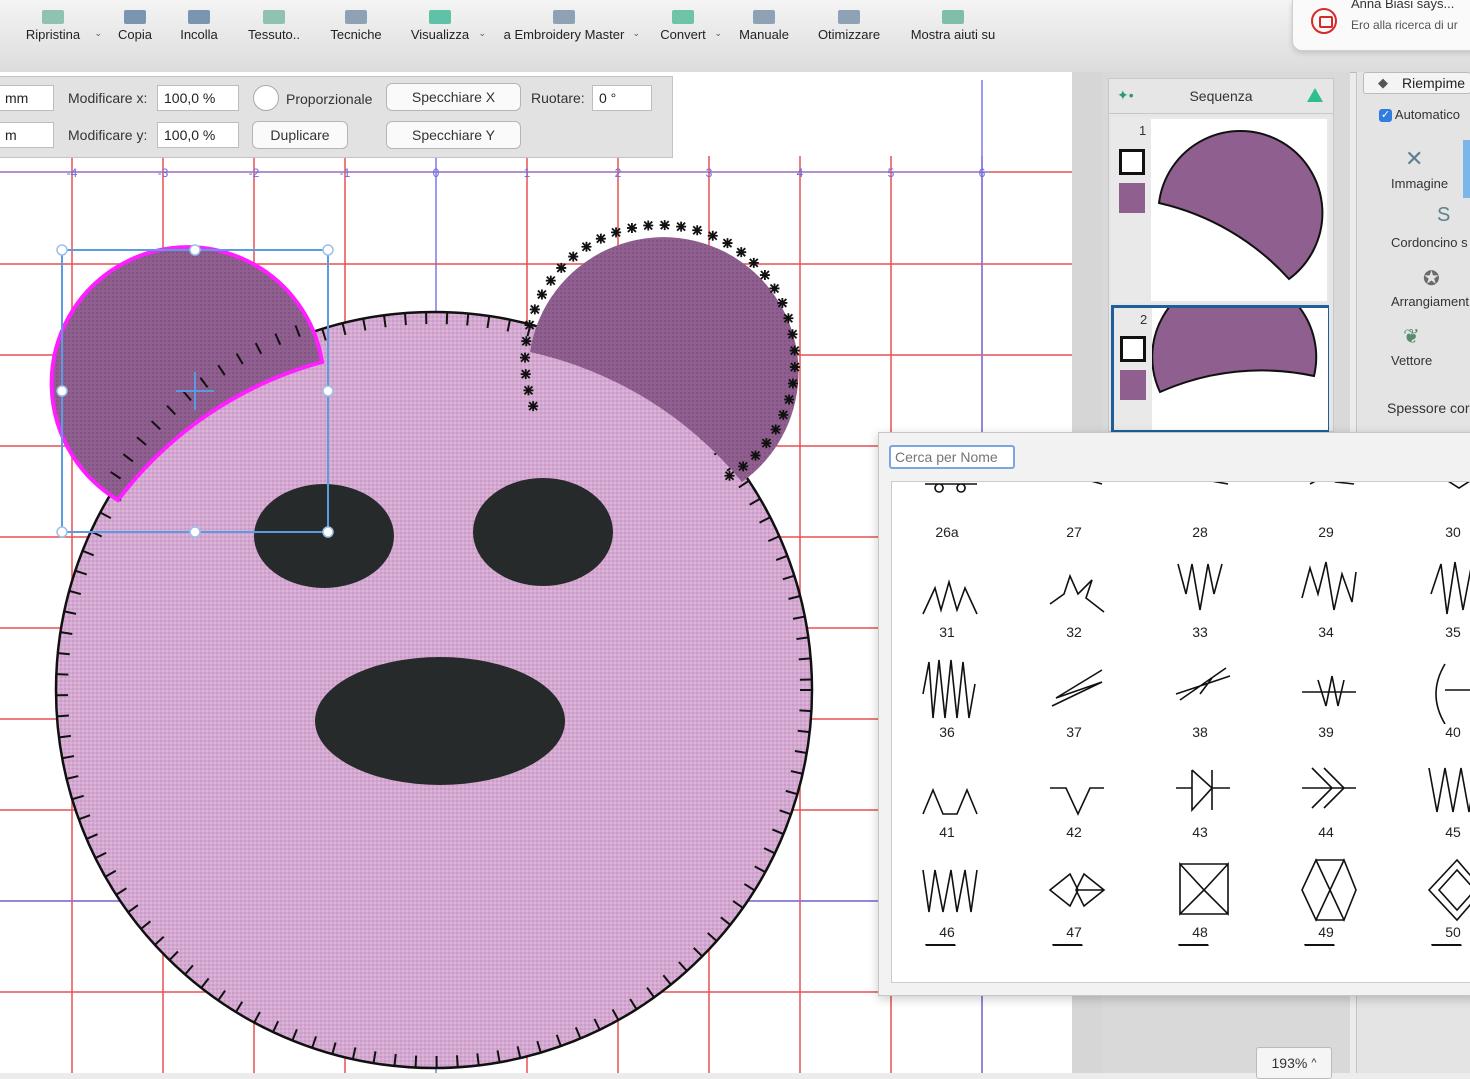 The height and width of the screenshot is (1079, 1470). What do you see at coordinates (947, 513) in the screenshot?
I see `stitch-pattern-item: 26a` at bounding box center [947, 513].